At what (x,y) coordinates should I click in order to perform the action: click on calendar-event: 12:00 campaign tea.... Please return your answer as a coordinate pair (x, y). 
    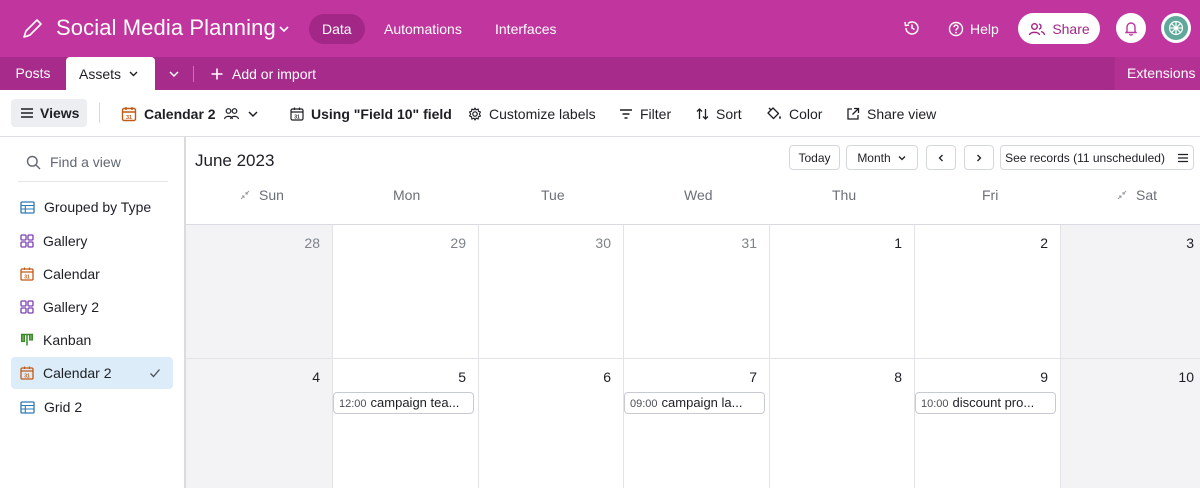
    Looking at the image, I should click on (403, 403).